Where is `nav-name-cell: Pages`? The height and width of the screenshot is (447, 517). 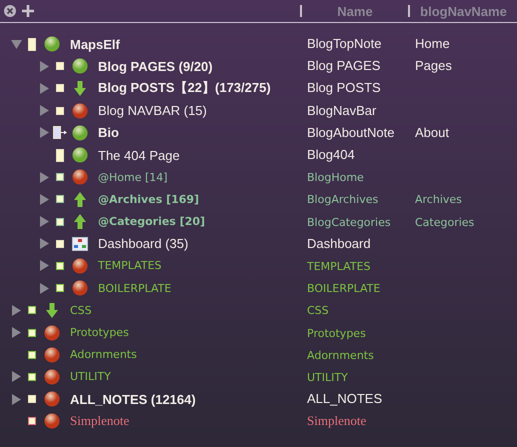
nav-name-cell: Pages is located at coordinates (433, 66).